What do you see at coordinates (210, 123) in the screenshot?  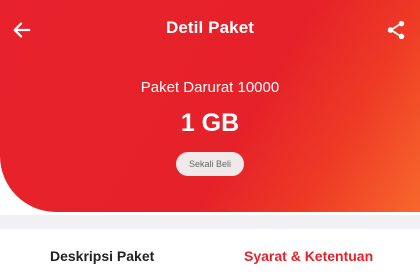 I see `package-quota: 1 GB` at bounding box center [210, 123].